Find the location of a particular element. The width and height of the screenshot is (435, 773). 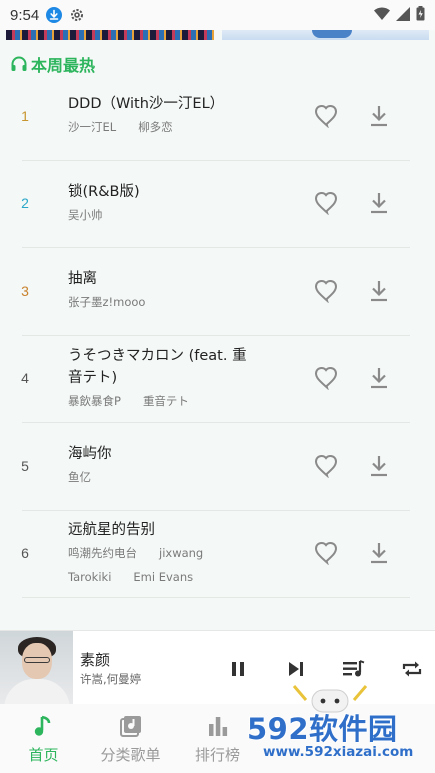

music-note-icon is located at coordinates (44, 728).